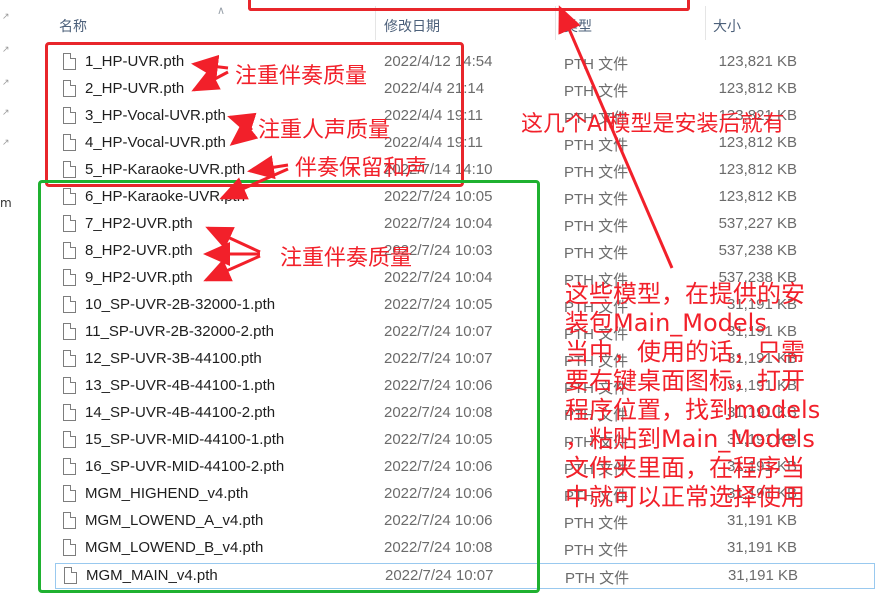 This screenshot has width=893, height=602. What do you see at coordinates (693, 410) in the screenshot?
I see `note-line: 程序位置，找到models` at bounding box center [693, 410].